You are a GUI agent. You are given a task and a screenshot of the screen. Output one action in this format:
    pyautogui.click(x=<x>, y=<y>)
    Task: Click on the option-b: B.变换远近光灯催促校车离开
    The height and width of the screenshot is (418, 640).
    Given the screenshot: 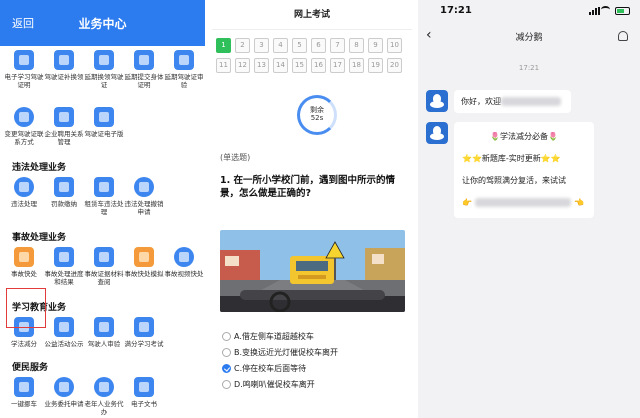 What is the action you would take?
    pyautogui.click(x=280, y=352)
    